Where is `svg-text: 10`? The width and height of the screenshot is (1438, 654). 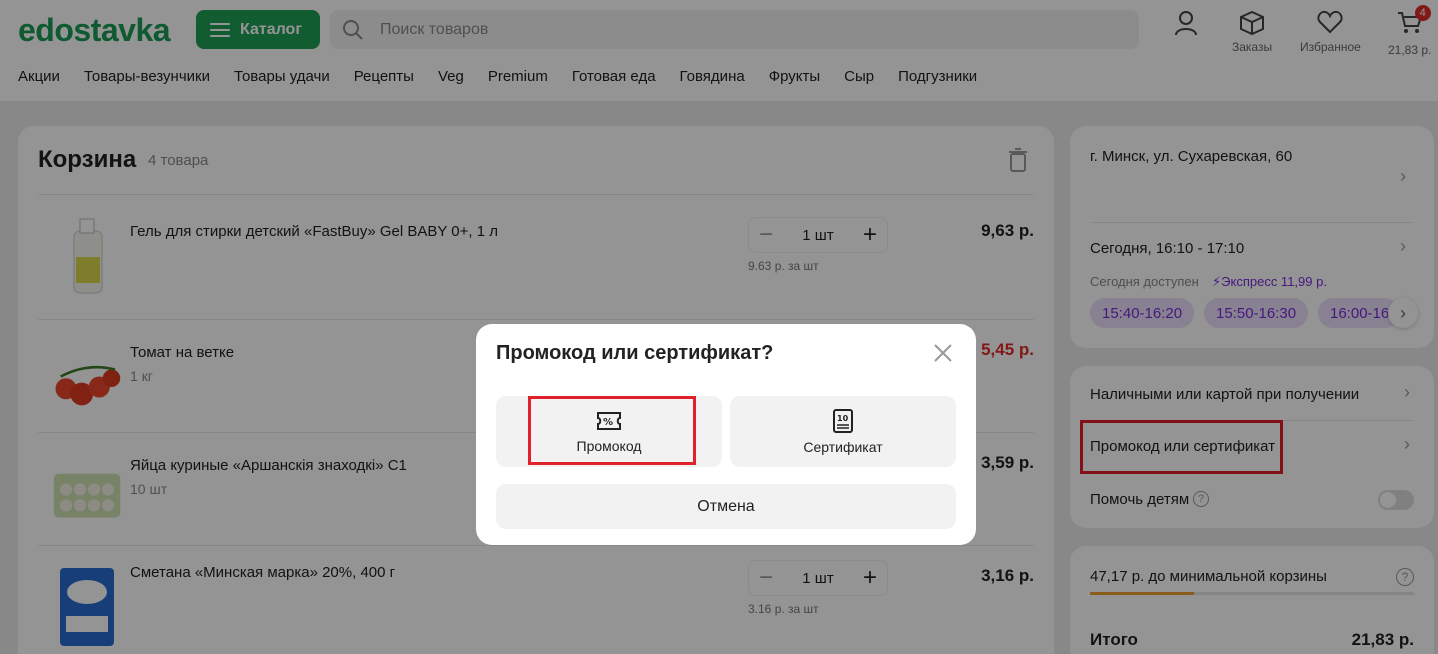 svg-text: 10 is located at coordinates (843, 418).